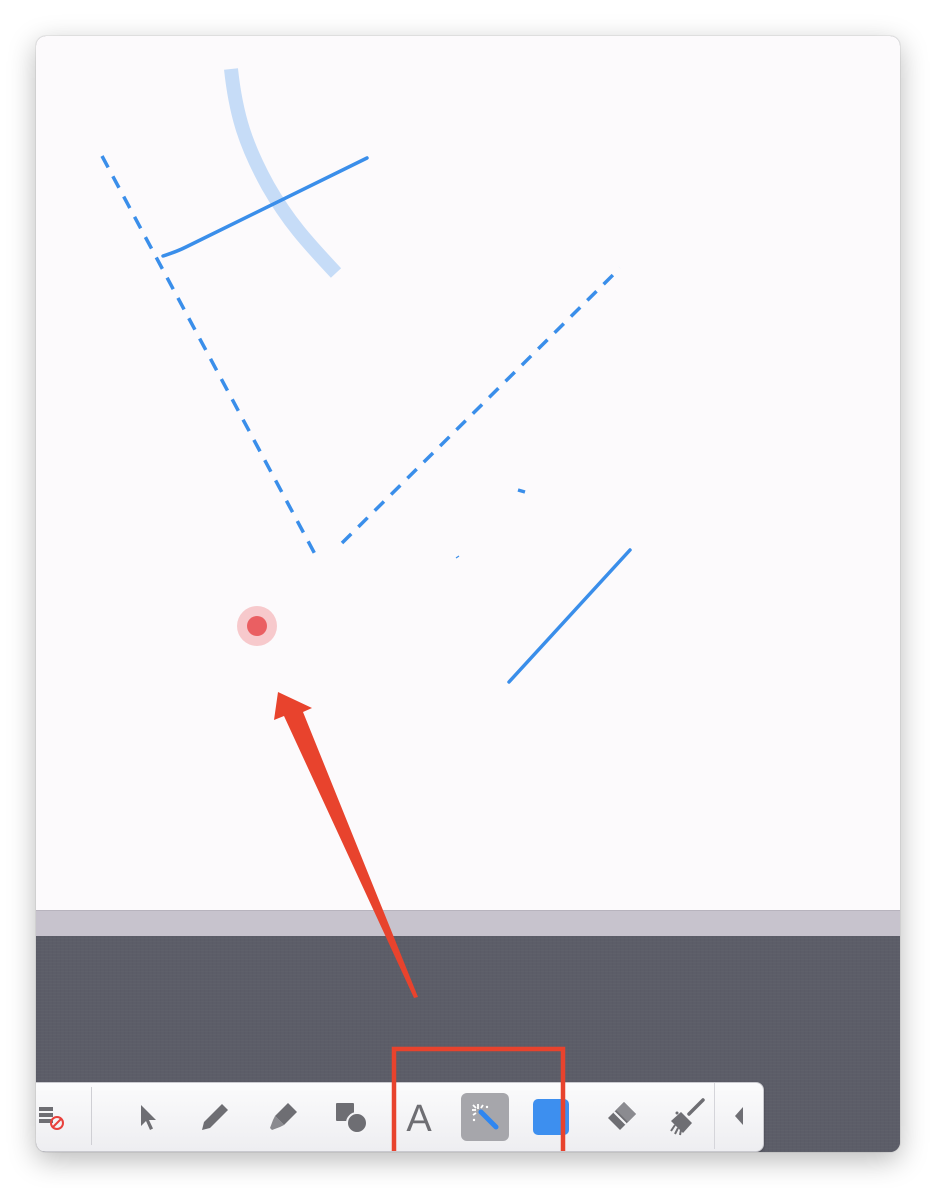 This screenshot has width=936, height=1188. I want to click on select-tool-button, so click(148, 1117).